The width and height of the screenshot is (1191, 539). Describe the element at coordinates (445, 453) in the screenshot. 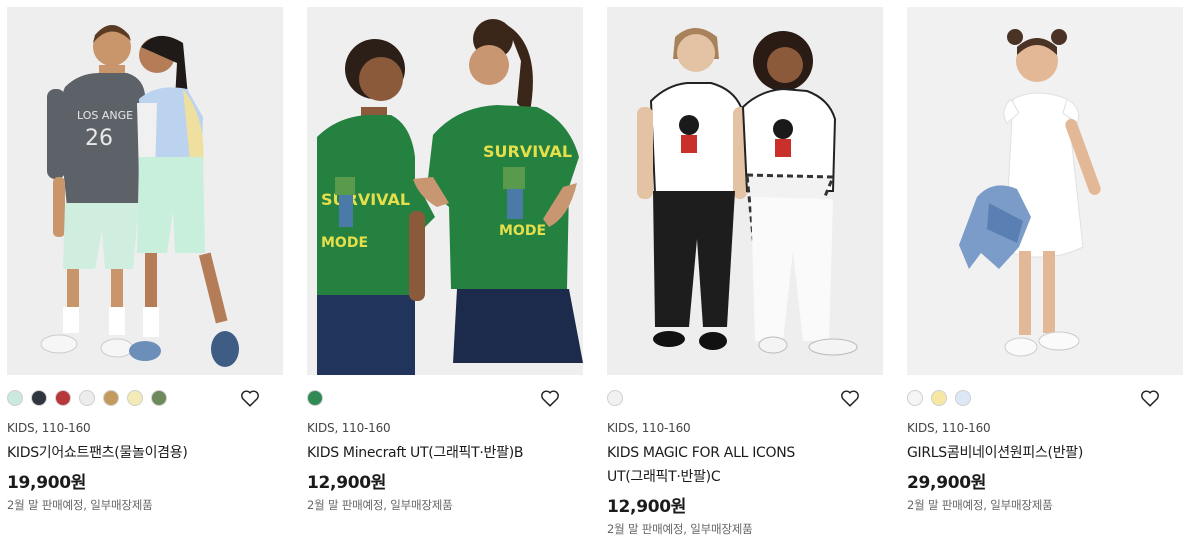

I see `product-name: KIDS Minecraft UT(그래픽T·반팔)B` at that location.